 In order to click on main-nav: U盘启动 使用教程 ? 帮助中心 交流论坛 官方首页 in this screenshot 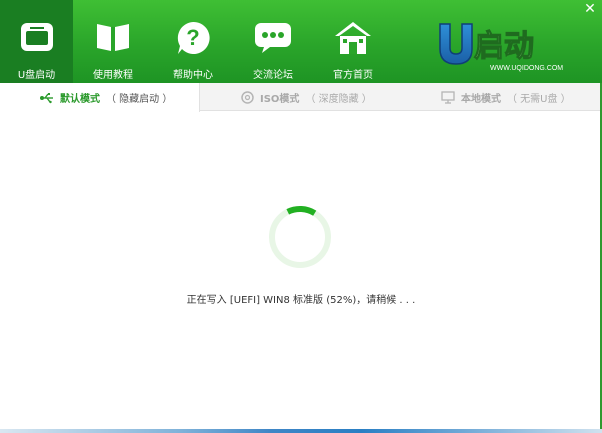, I will do `click(196, 41)`.